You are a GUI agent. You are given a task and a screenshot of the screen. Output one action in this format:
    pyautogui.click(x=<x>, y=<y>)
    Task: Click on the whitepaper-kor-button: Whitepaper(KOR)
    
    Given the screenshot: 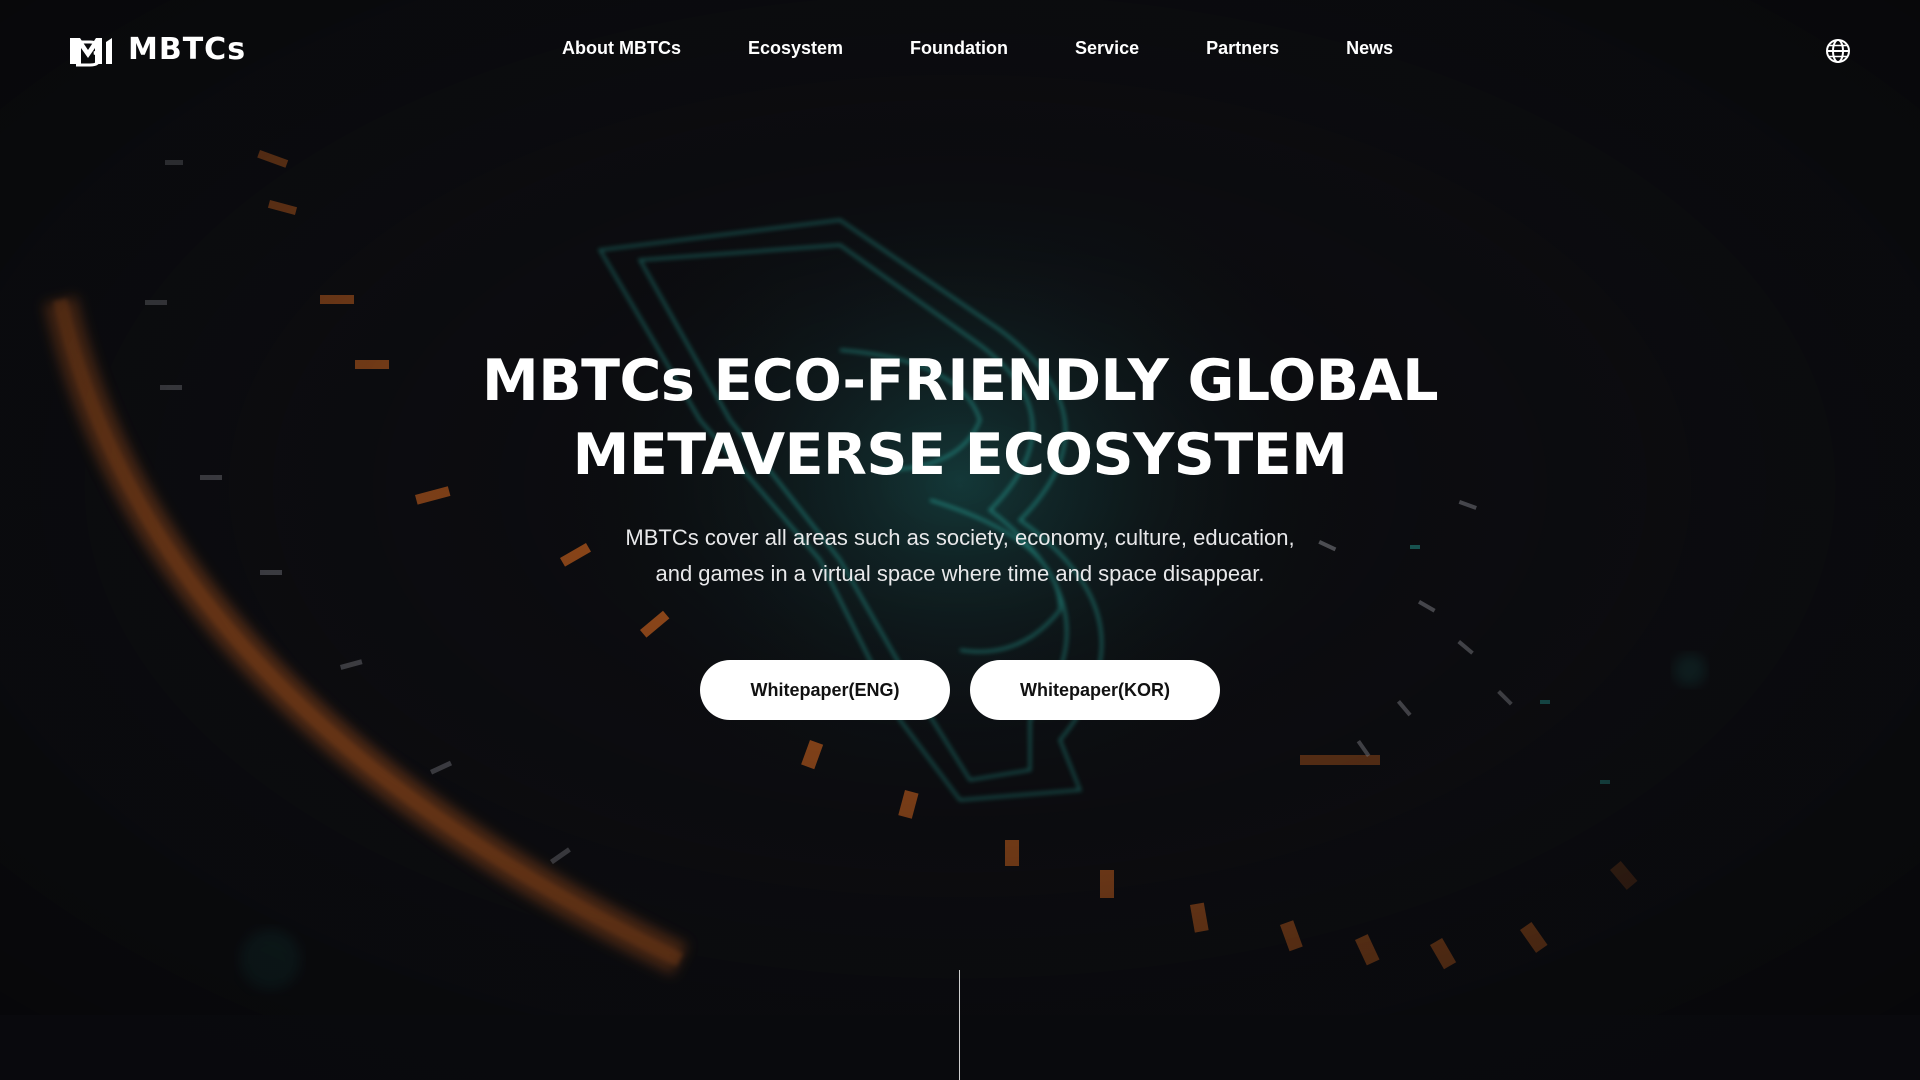 What is the action you would take?
    pyautogui.click(x=1095, y=690)
    